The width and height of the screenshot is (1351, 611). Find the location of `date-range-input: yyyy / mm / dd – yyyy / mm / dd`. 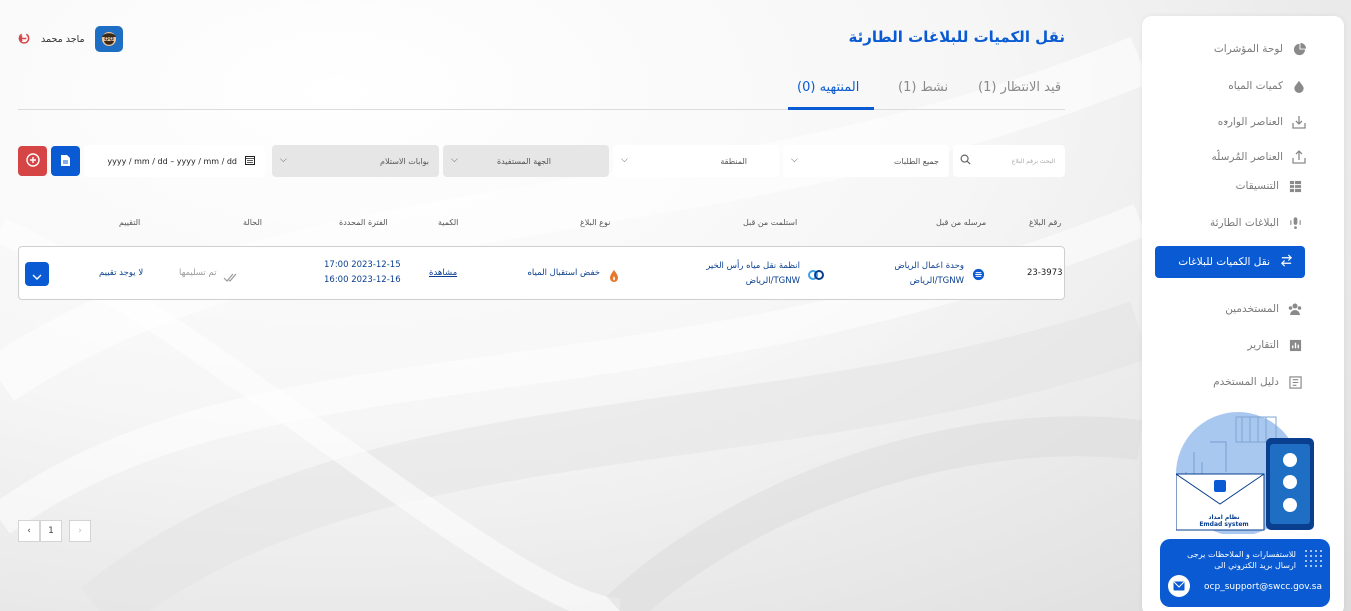

date-range-input: yyyy / mm / dd – yyyy / mm / dd is located at coordinates (174, 161).